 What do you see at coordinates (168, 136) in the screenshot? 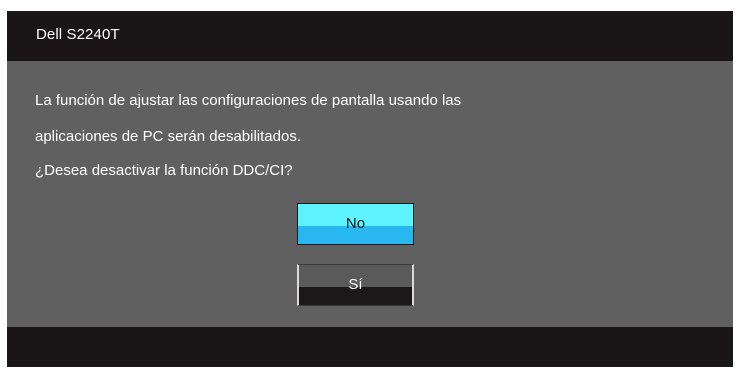
I see `message-line-2: aplicaciones de PC serán desabilitados.` at bounding box center [168, 136].